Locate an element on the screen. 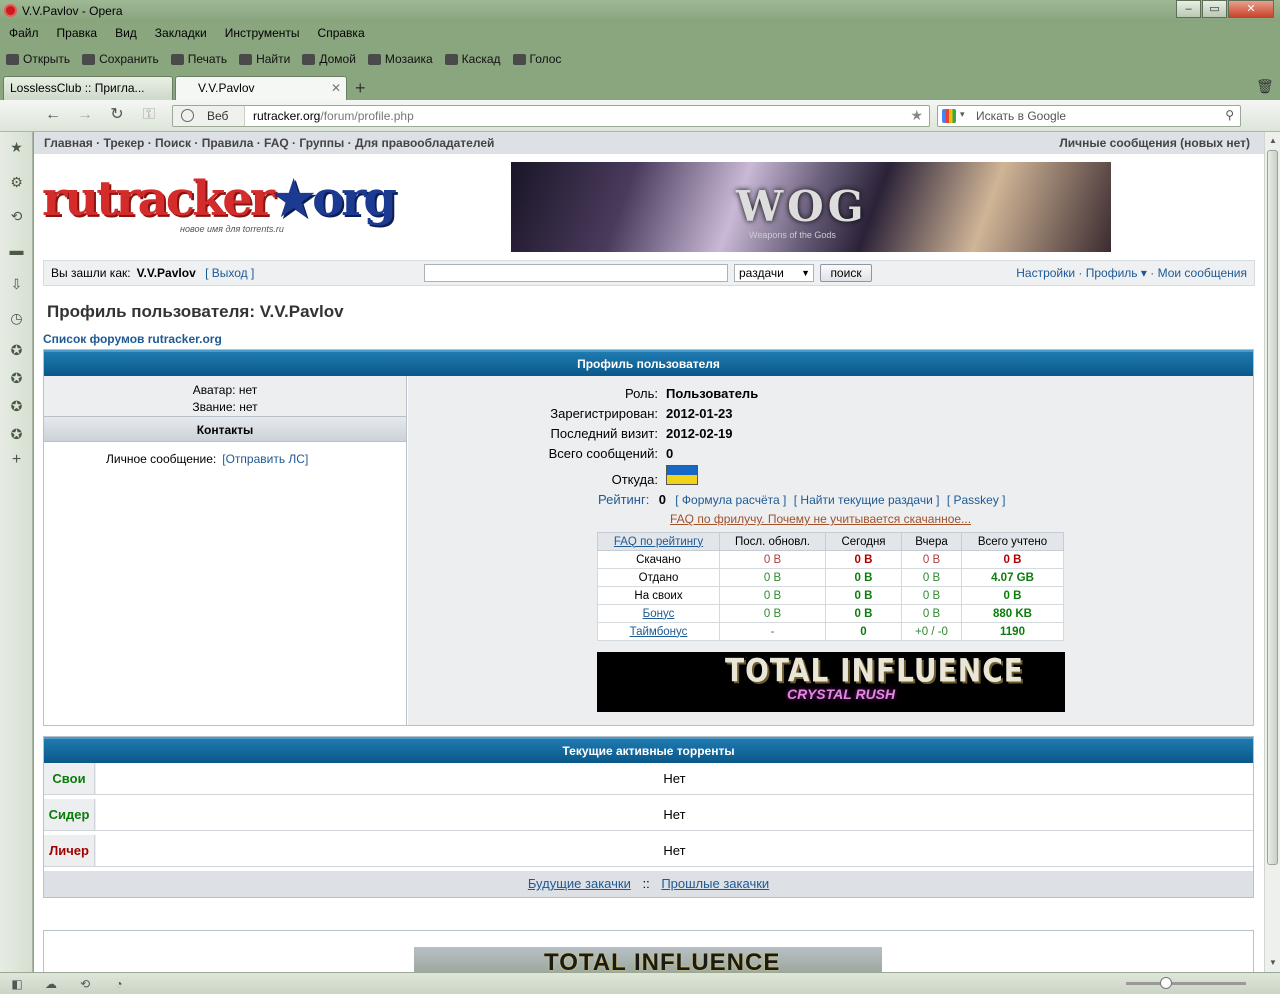 The width and height of the screenshot is (1280, 994). vertical-scrollbar: ▲ ▼ is located at coordinates (1272, 552).